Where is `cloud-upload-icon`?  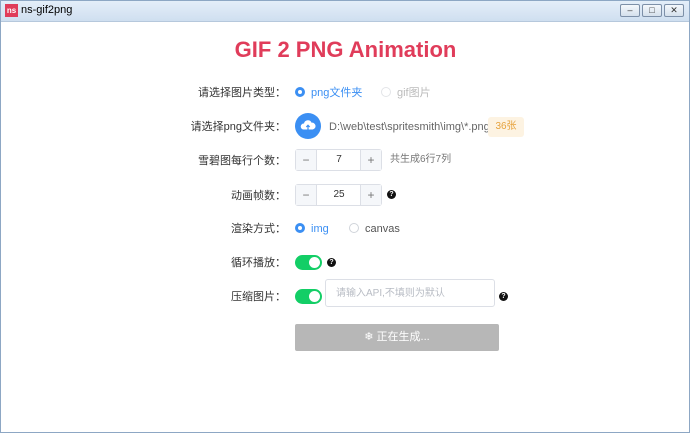 cloud-upload-icon is located at coordinates (308, 125).